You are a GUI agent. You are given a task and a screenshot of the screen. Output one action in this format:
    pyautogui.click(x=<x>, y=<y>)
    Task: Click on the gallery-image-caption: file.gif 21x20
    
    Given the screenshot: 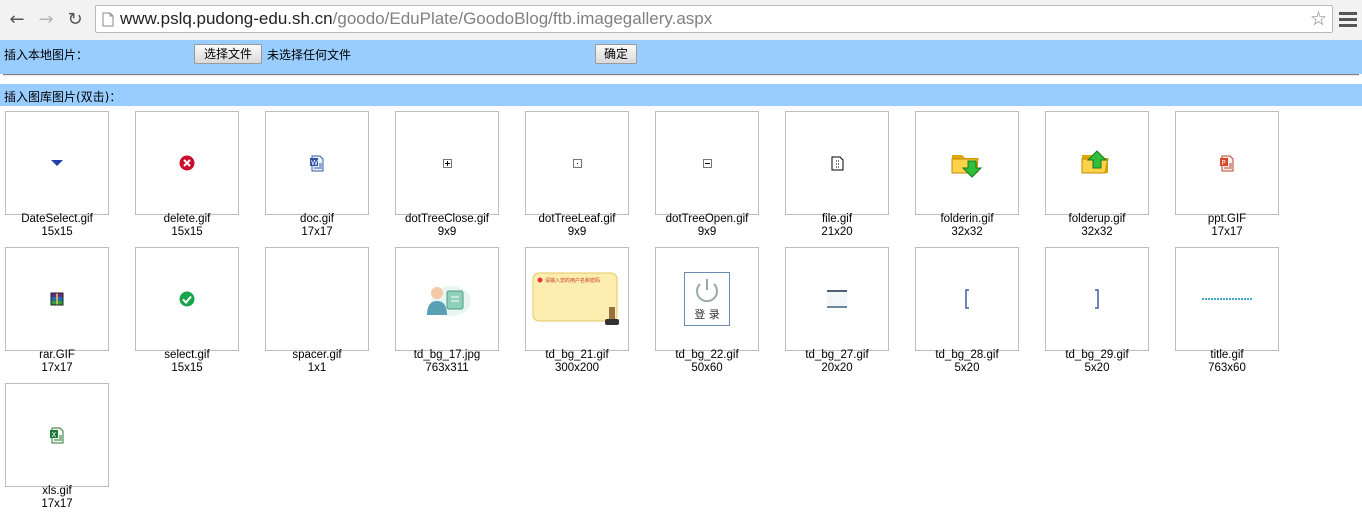 What is the action you would take?
    pyautogui.click(x=837, y=226)
    